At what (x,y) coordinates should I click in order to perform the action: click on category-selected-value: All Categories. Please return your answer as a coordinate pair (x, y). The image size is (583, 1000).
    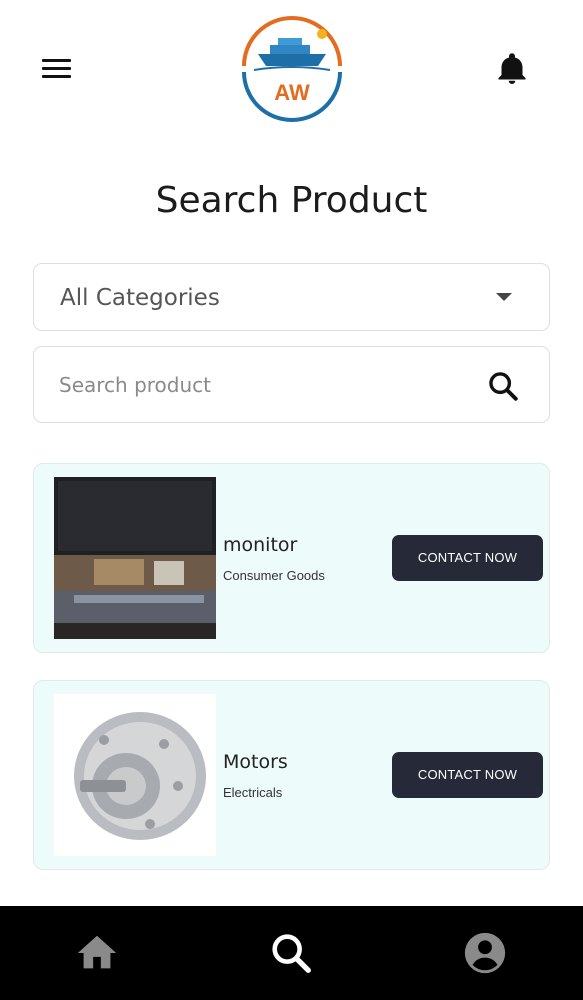
    Looking at the image, I should click on (140, 298).